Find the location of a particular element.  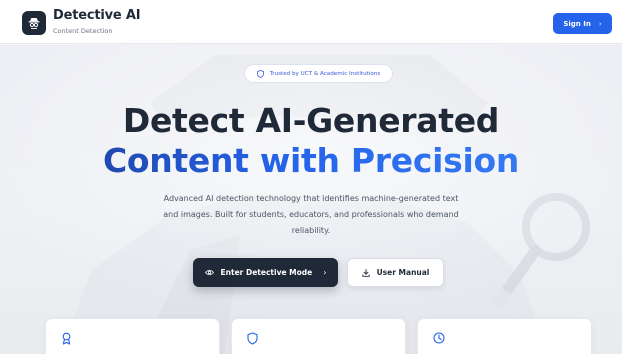

enter-detective-mode-label: Enter Detective Mode is located at coordinates (266, 272).